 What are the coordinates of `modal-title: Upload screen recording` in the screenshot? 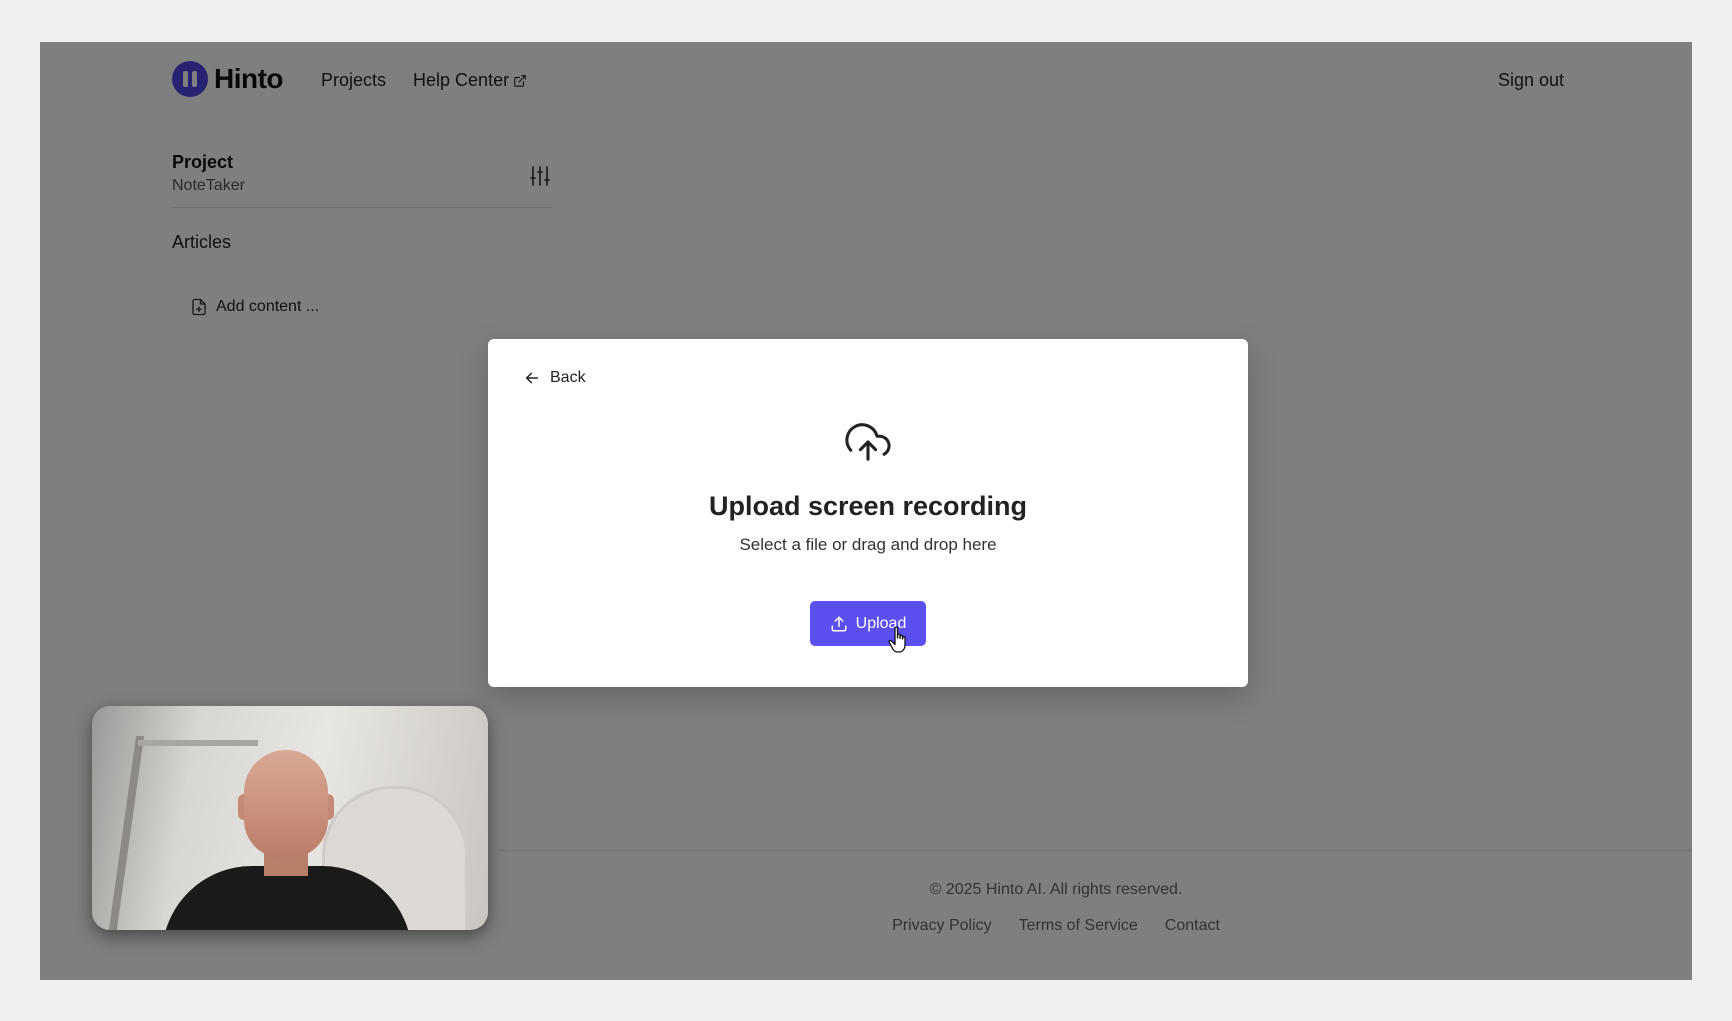 It's located at (868, 506).